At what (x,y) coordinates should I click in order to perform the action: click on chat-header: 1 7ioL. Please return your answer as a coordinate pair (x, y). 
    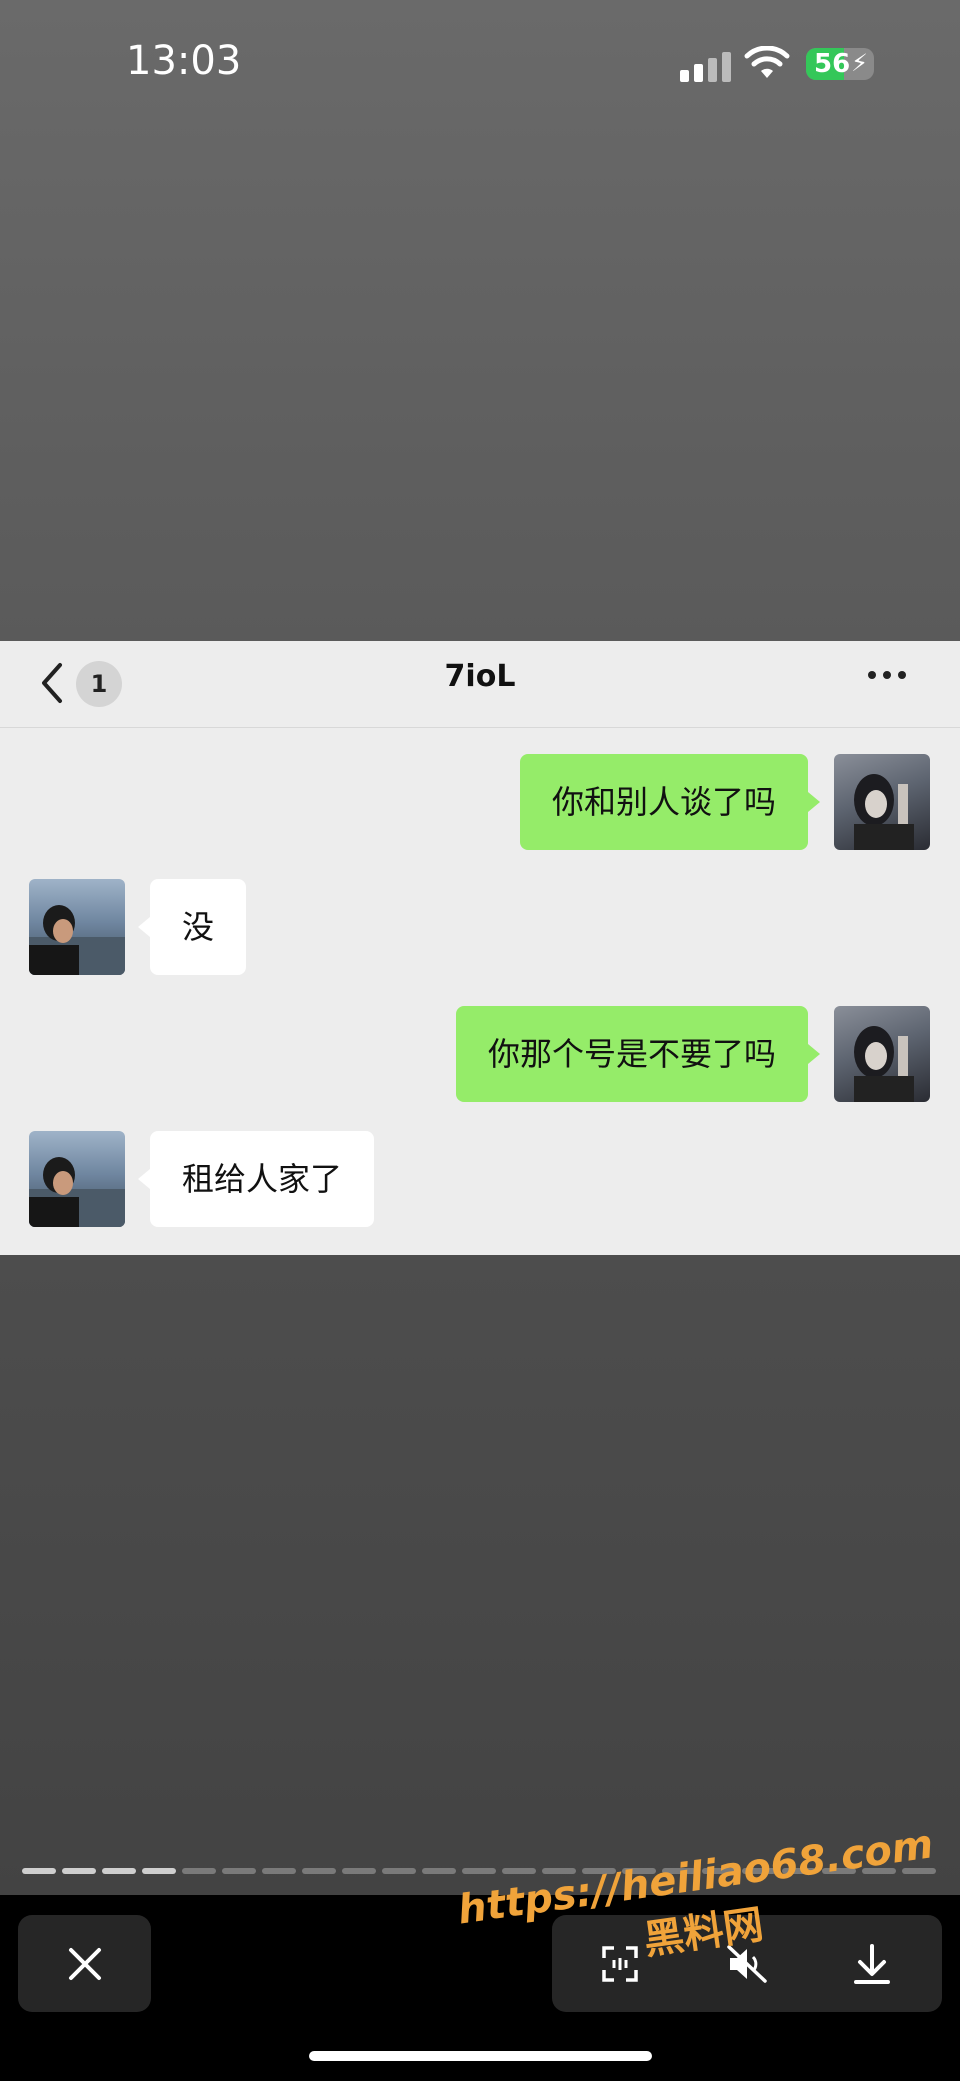
    Looking at the image, I should click on (480, 684).